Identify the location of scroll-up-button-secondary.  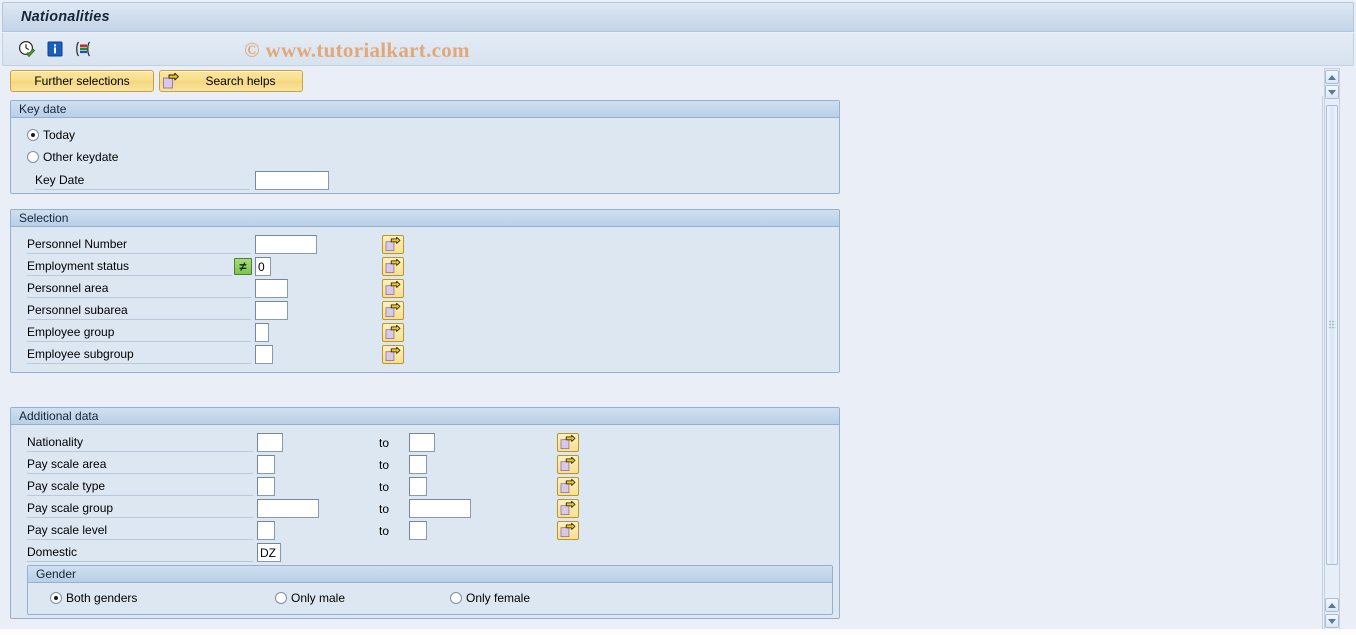
(1332, 92).